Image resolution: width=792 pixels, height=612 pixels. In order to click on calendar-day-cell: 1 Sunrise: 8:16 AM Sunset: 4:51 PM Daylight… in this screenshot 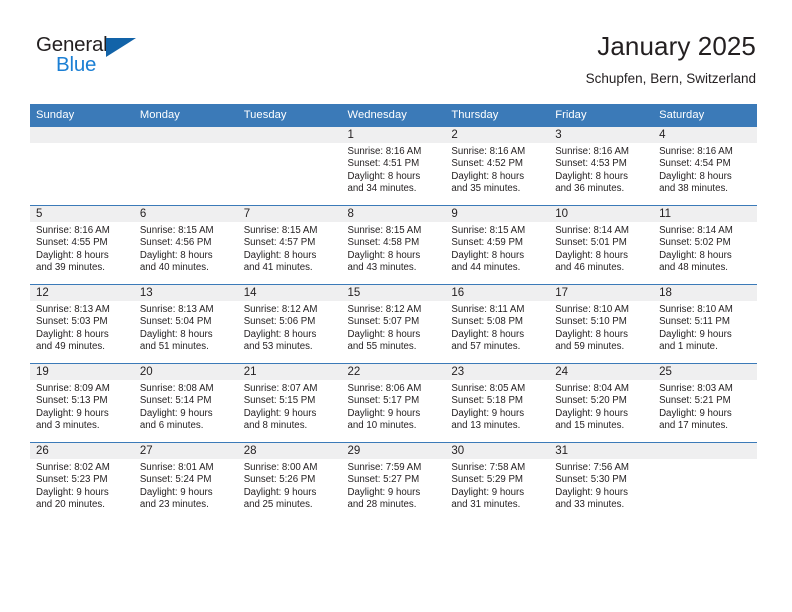, I will do `click(393, 166)`.